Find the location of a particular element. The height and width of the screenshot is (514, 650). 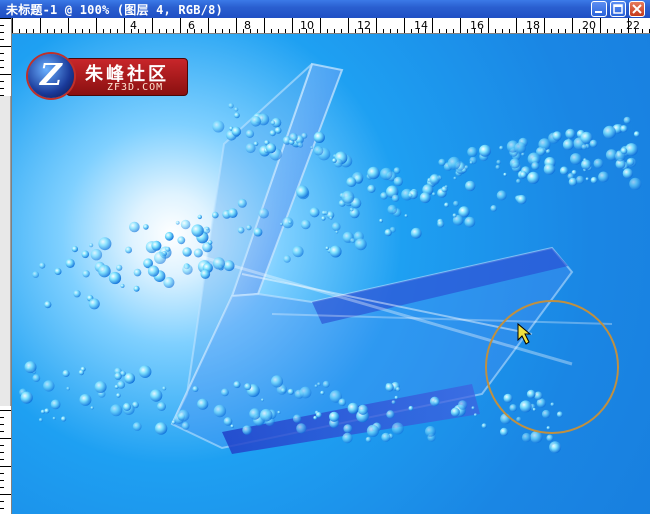

ruler-label: 10 is located at coordinates (307, 25).